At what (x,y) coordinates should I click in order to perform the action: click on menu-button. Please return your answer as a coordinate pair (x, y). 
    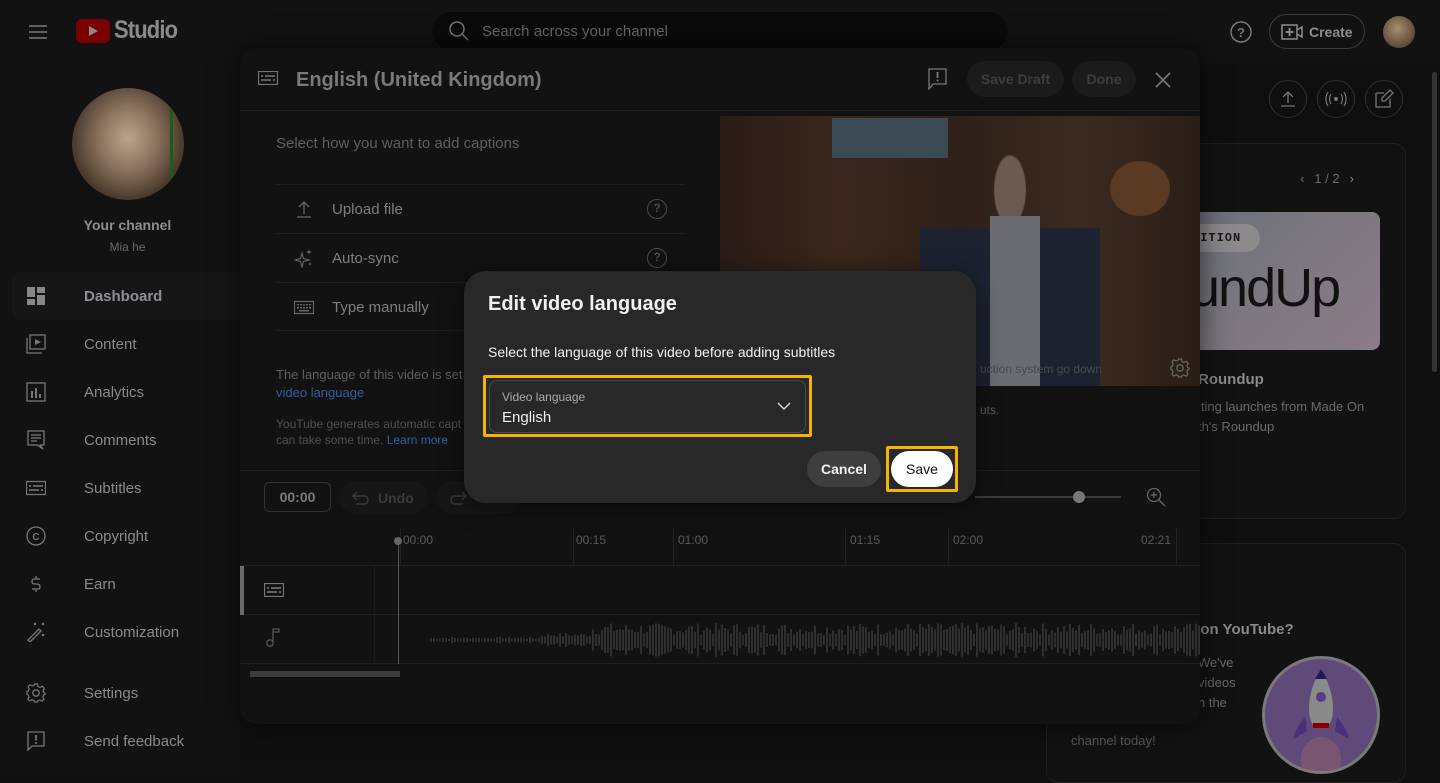
    Looking at the image, I should click on (38, 32).